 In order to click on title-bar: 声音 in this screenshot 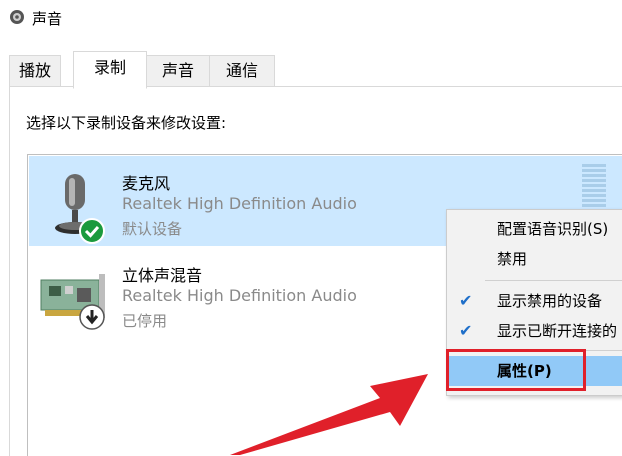, I will do `click(311, 18)`.